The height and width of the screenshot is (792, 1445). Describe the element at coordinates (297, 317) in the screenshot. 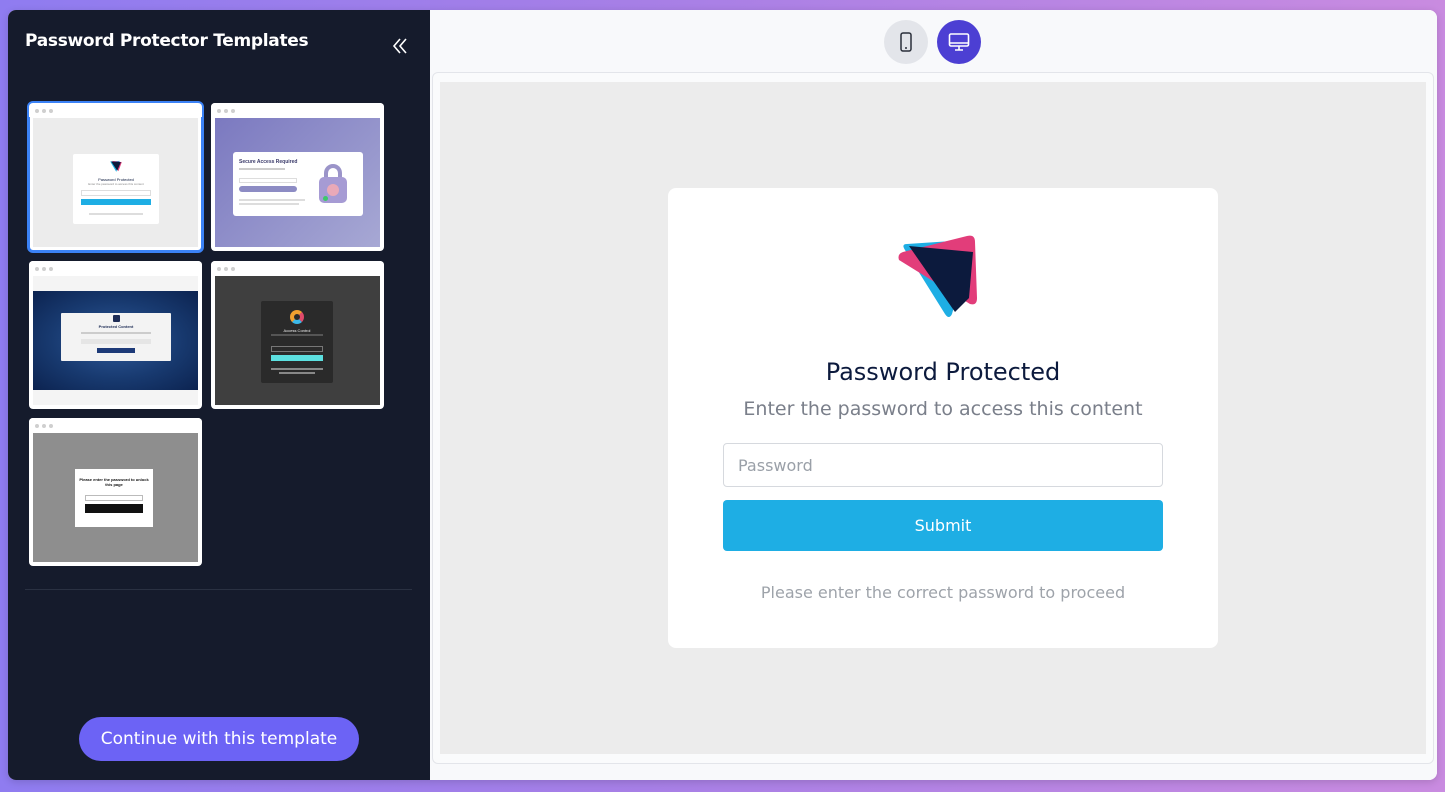

I see `colorful-logo-icon` at that location.